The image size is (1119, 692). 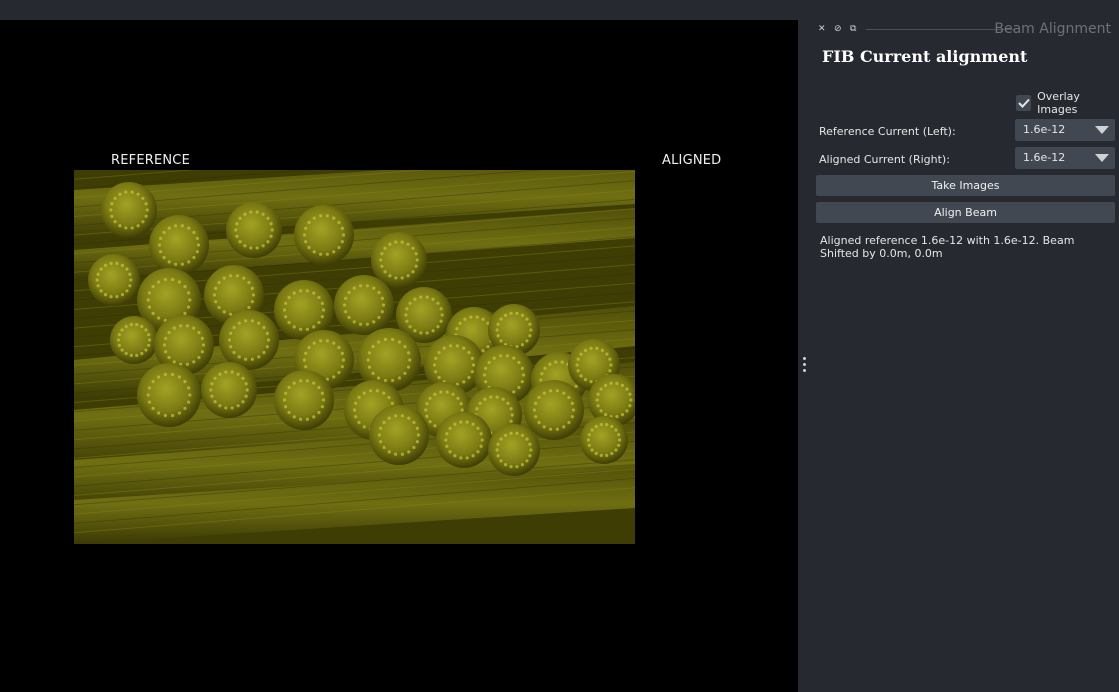 I want to click on aligned-current-select: 1.6e-12, so click(x=1065, y=158).